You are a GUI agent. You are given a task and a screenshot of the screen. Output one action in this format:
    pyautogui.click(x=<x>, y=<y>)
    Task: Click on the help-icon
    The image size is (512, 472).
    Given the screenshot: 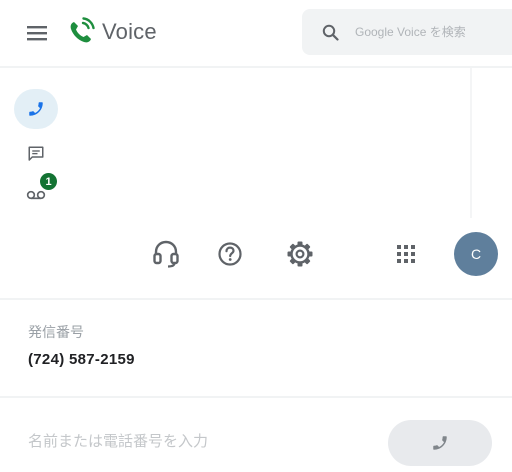 What is the action you would take?
    pyautogui.click(x=230, y=254)
    